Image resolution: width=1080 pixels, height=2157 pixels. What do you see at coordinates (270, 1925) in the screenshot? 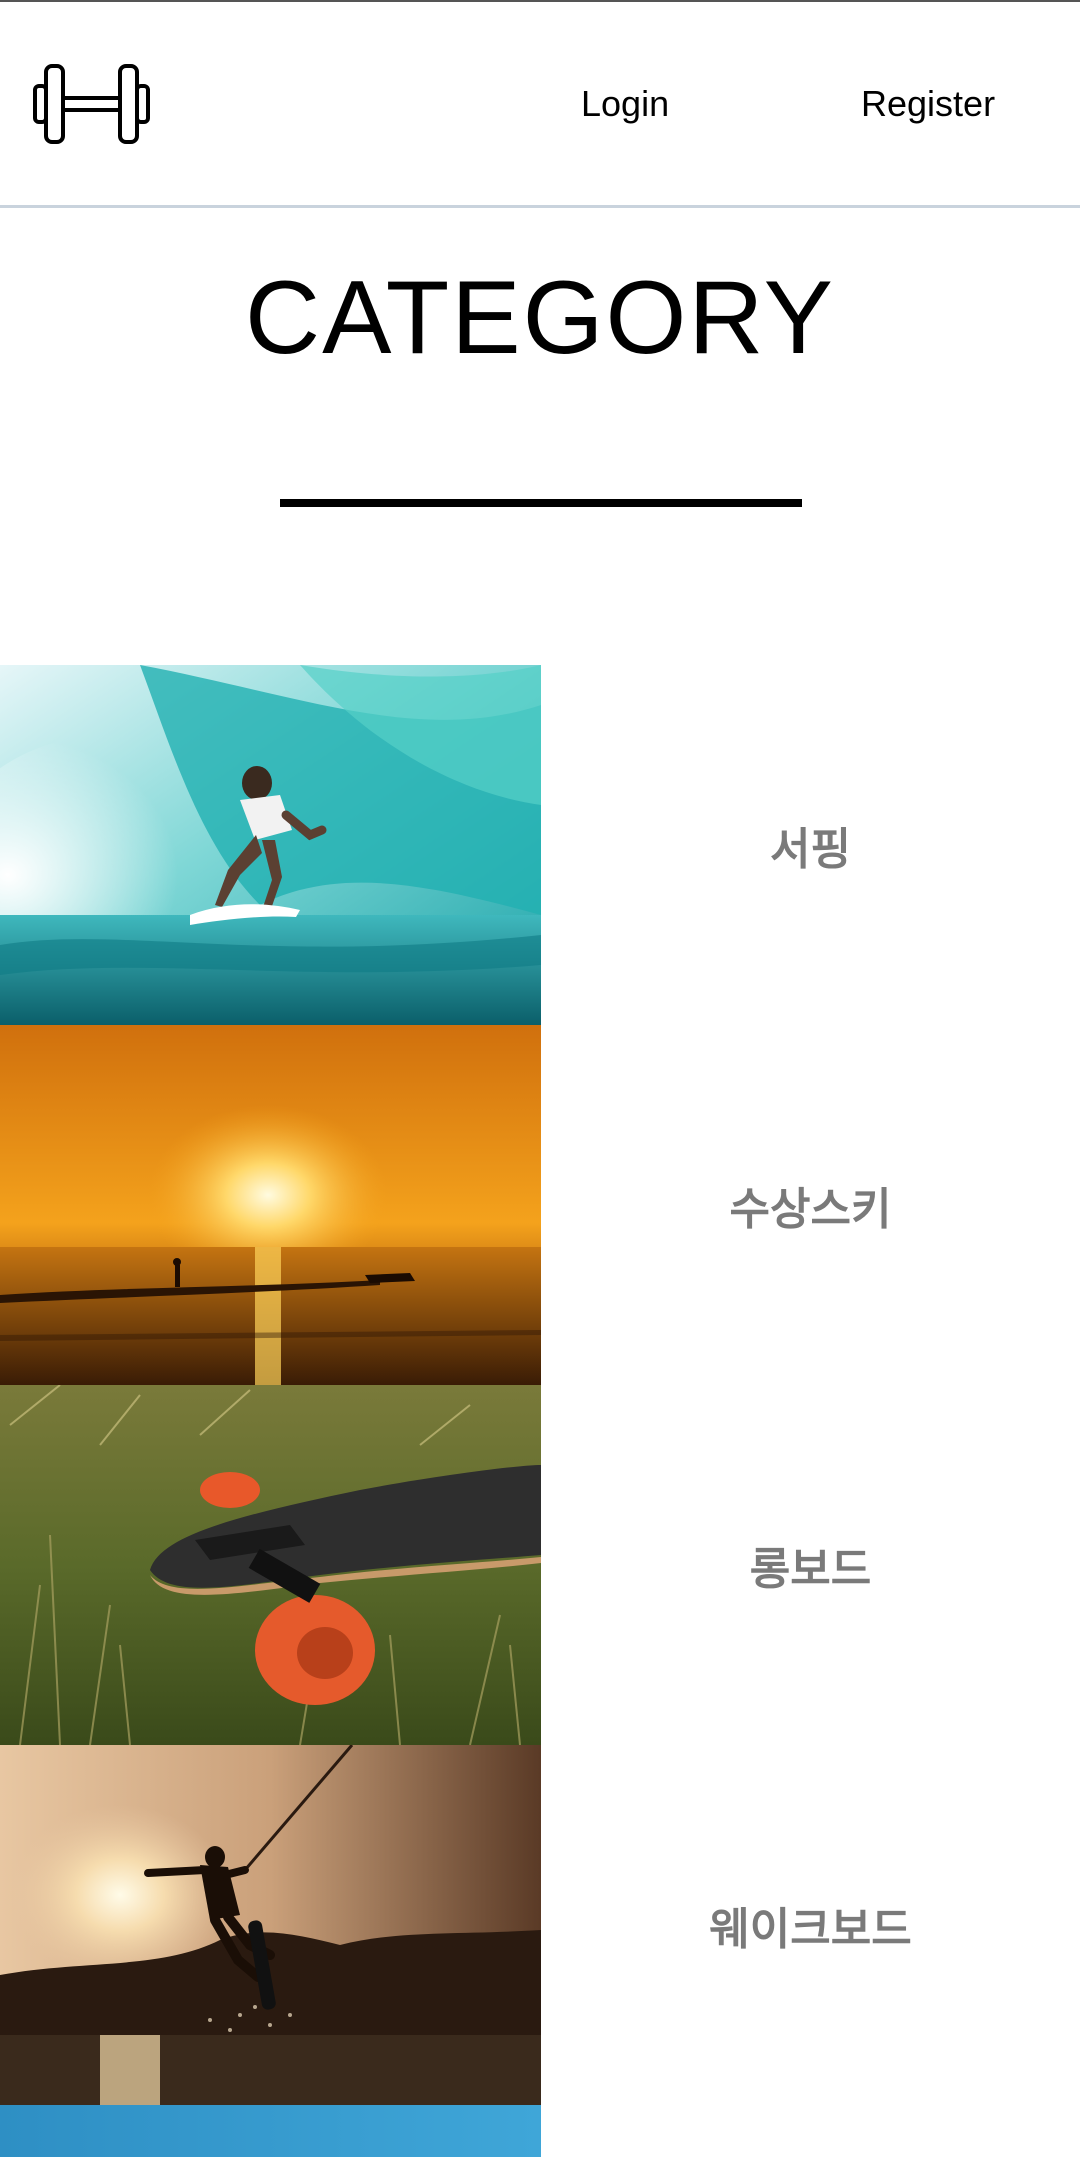
I see `wakeboard-jump-sunset-photo` at bounding box center [270, 1925].